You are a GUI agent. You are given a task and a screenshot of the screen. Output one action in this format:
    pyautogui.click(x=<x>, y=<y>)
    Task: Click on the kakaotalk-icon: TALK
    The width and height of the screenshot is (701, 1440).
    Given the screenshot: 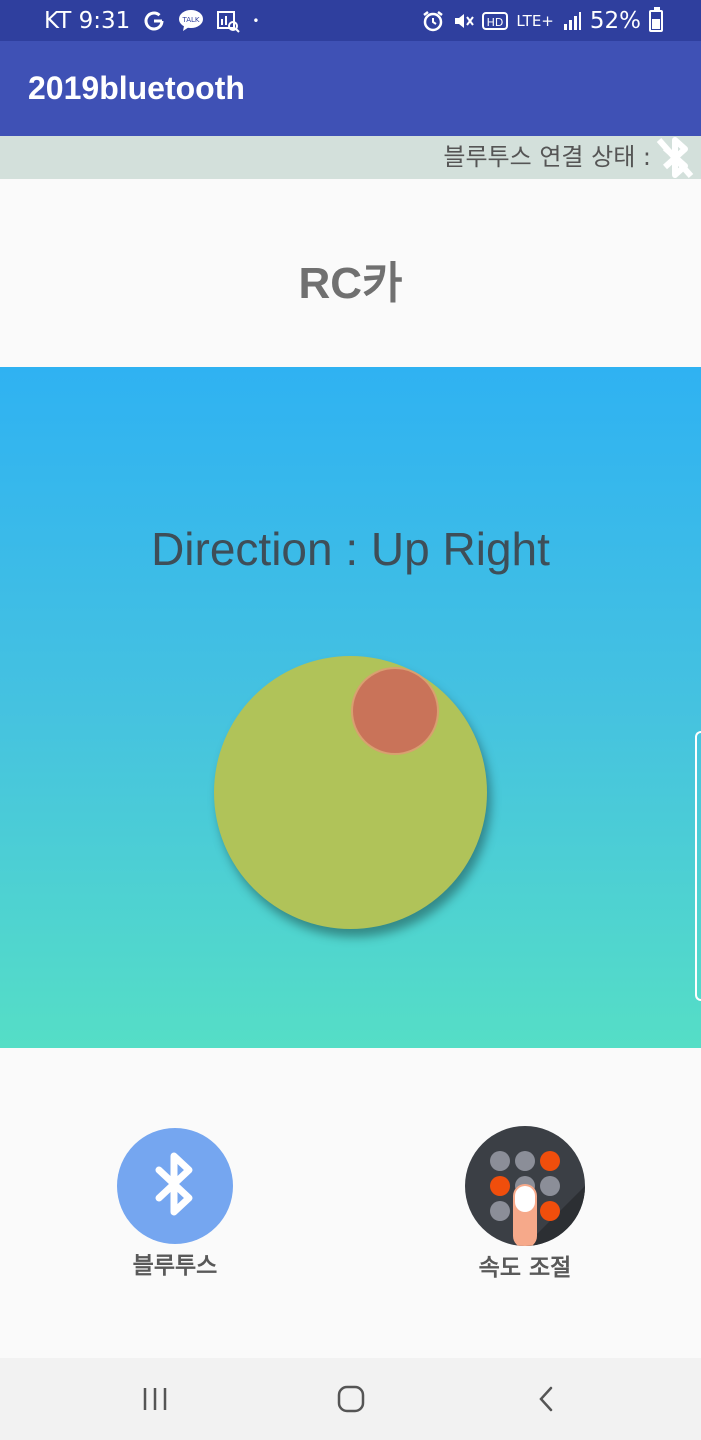 What is the action you would take?
    pyautogui.click(x=191, y=21)
    